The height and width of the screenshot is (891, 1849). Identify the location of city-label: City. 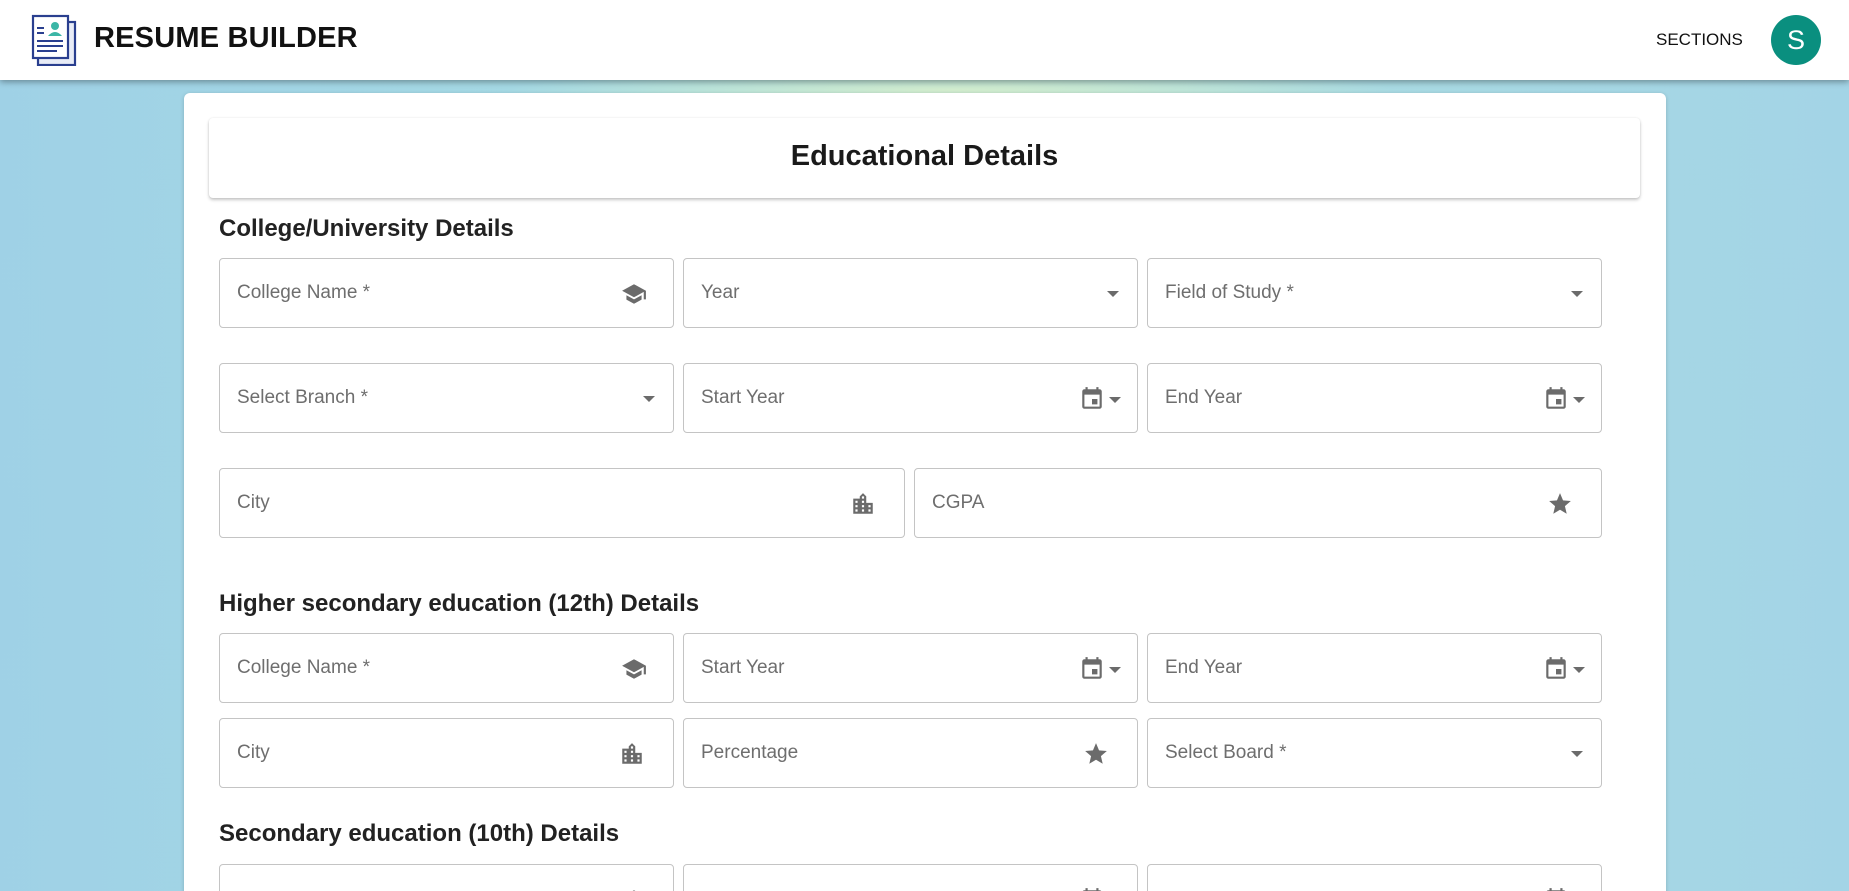
(253, 502).